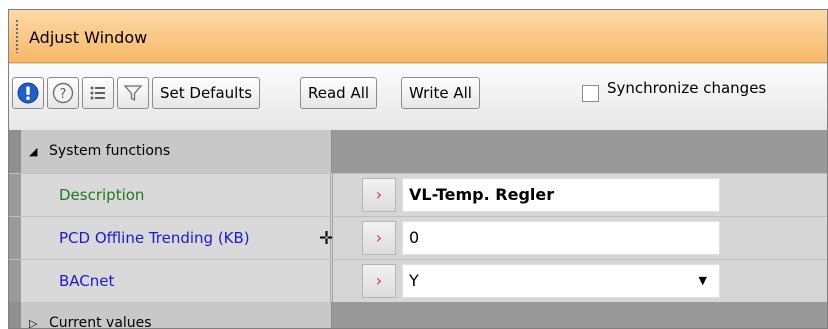 This screenshot has width=828, height=329. I want to click on property-name: BACnet, so click(176, 281).